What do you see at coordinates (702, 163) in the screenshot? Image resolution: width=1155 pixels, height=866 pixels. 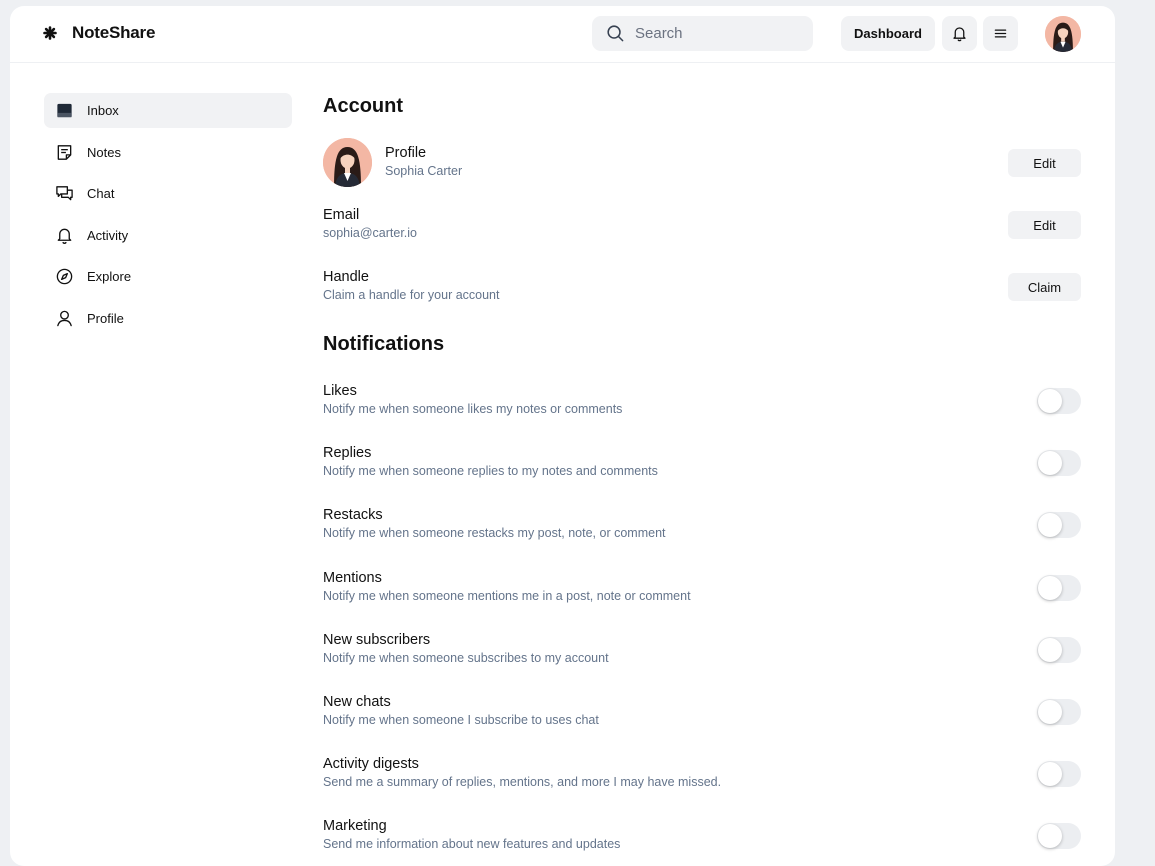 I see `profile-row: Profile Sophia Carter Edit` at bounding box center [702, 163].